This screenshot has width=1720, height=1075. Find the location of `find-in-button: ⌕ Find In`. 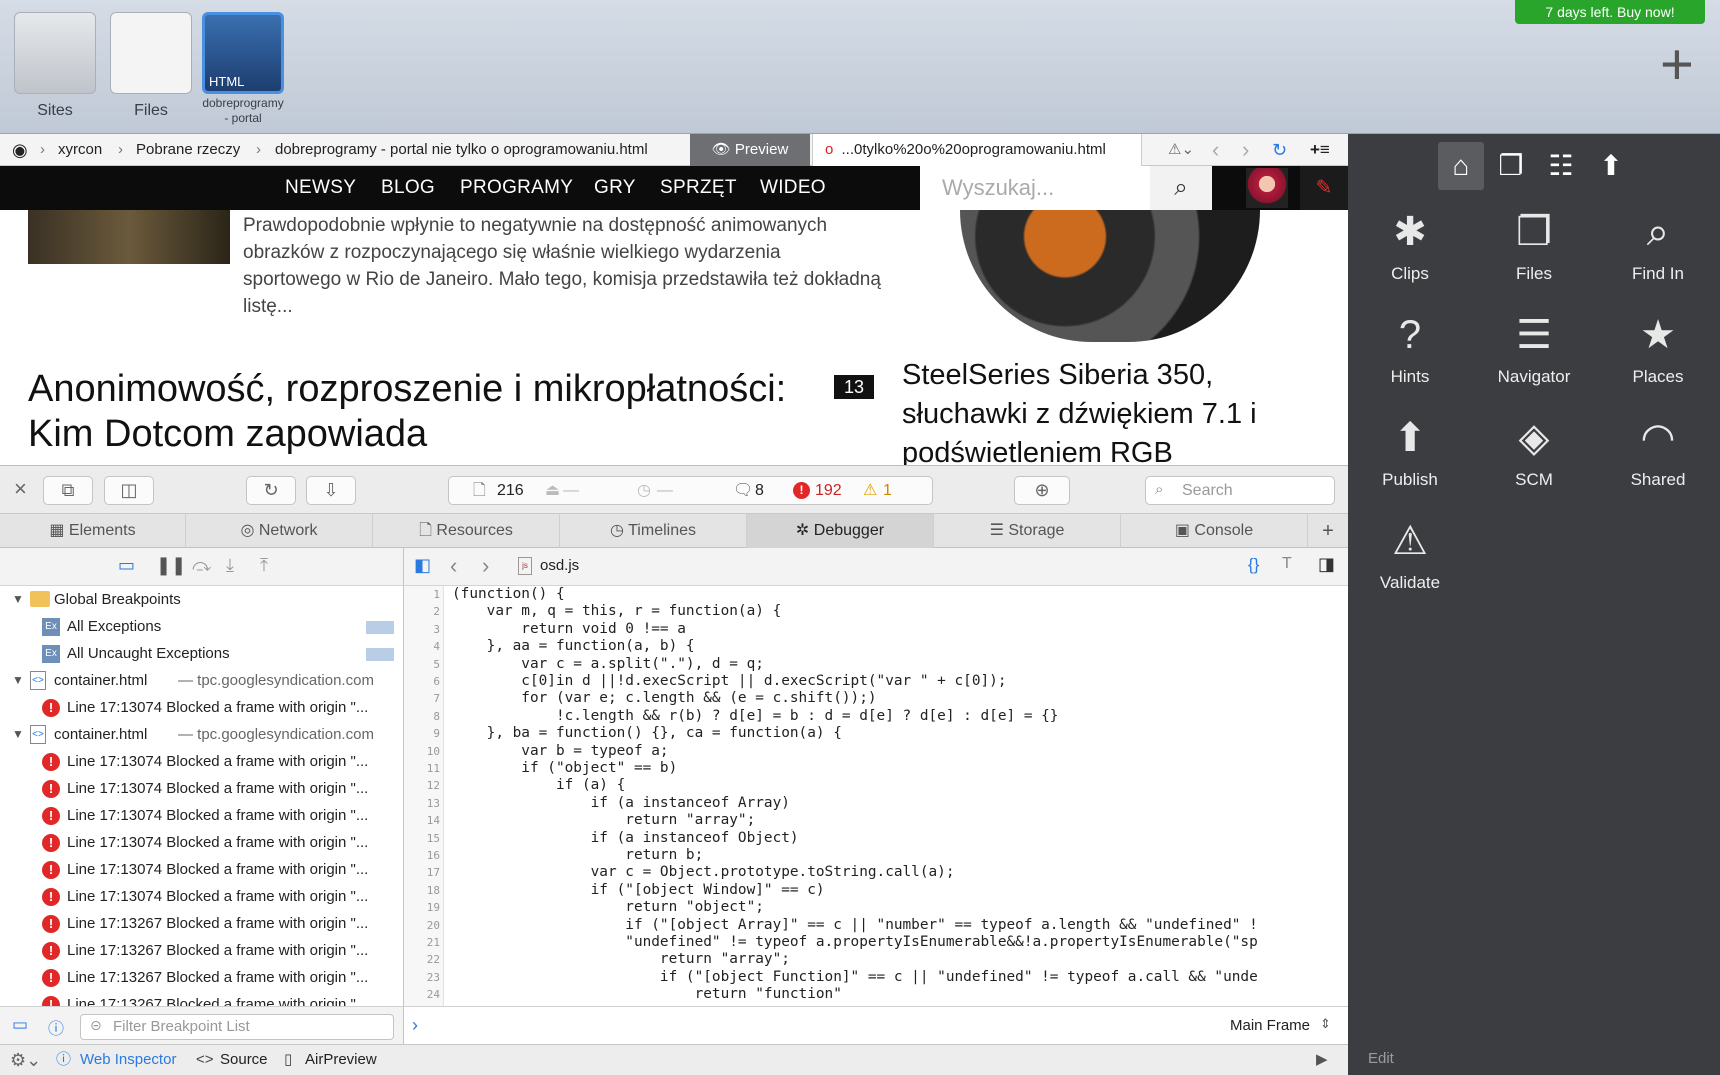

find-in-button: ⌕ Find In is located at coordinates (1658, 245).